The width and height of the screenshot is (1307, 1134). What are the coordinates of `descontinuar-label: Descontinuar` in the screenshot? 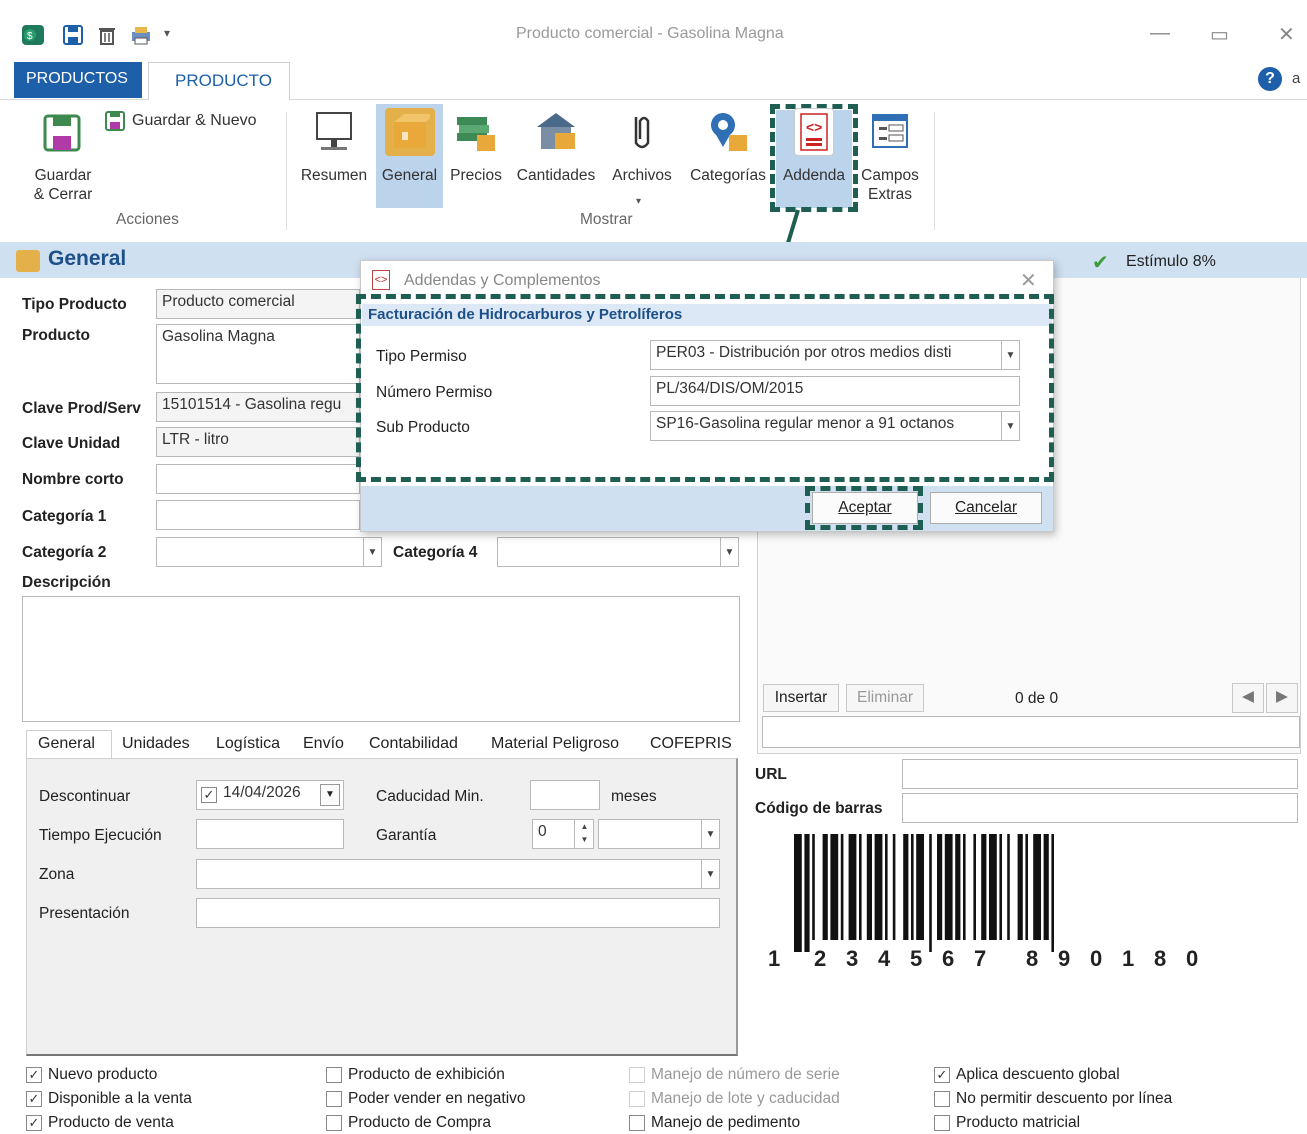 It's located at (85, 796).